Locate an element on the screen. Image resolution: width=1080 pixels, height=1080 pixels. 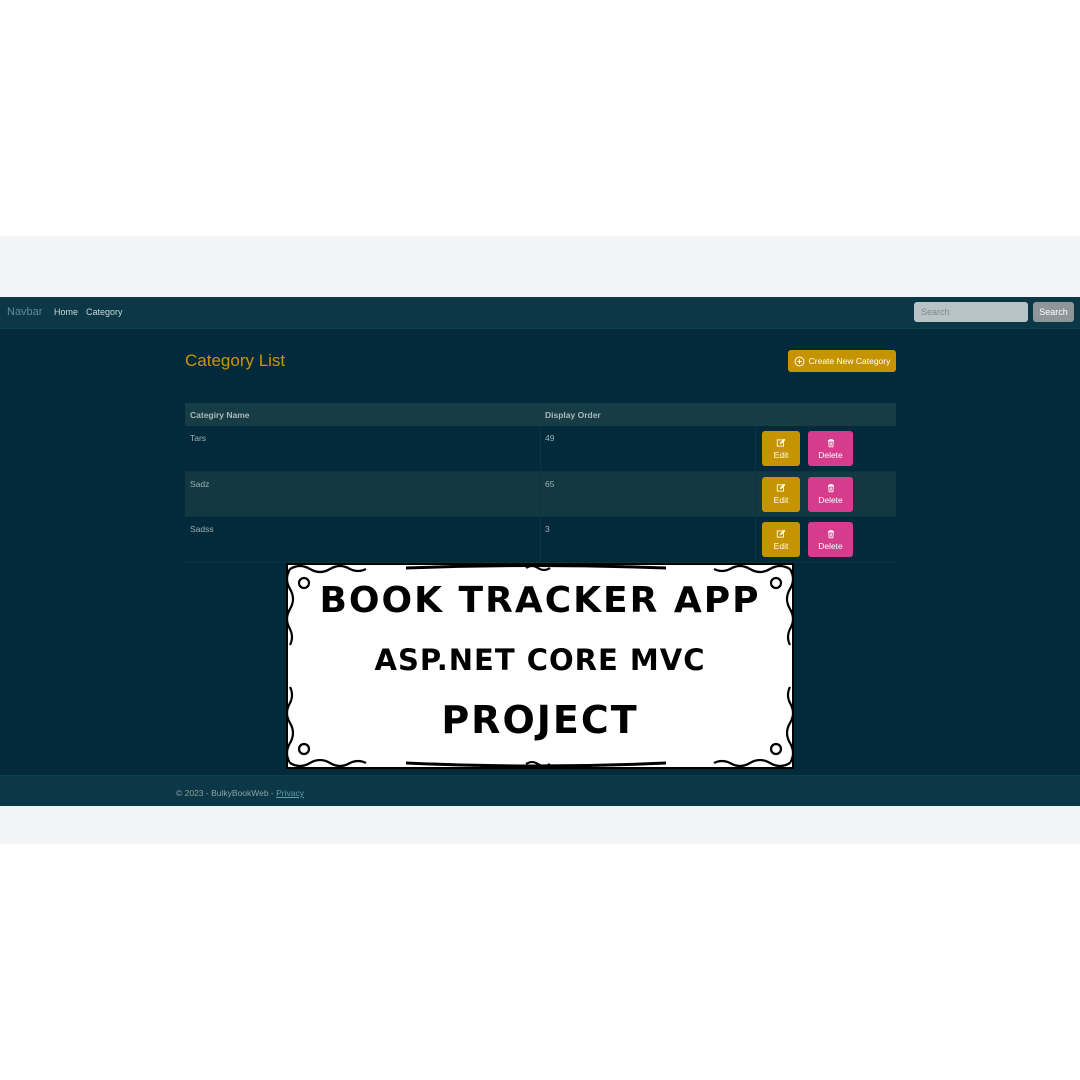
page-title: Category List is located at coordinates (235, 360).